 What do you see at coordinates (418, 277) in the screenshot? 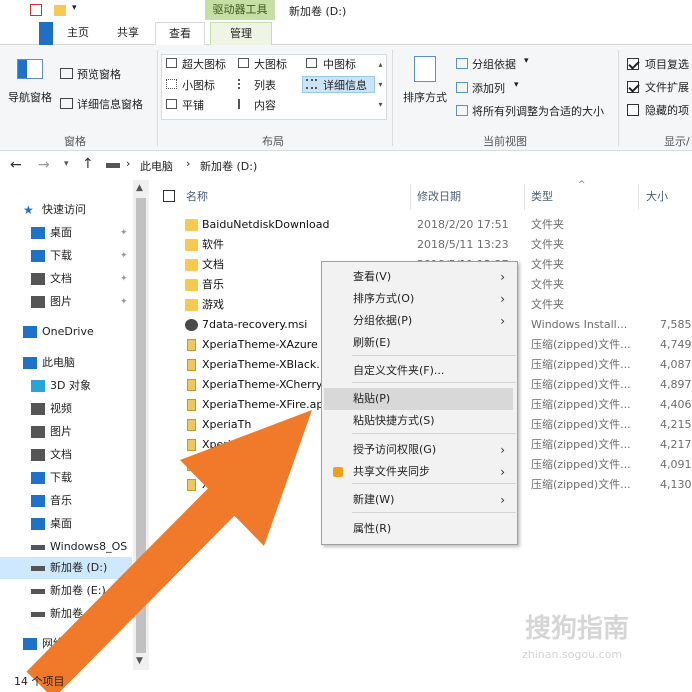
I see `context-menu-item: 查看(V) ›` at bounding box center [418, 277].